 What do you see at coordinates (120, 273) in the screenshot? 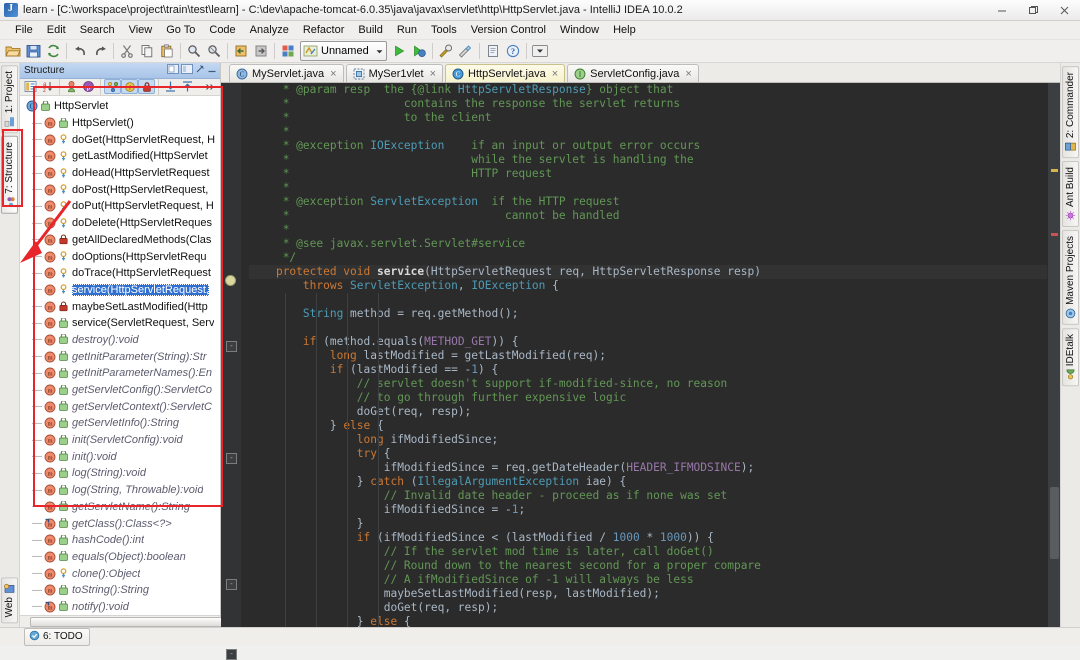
I see `tree-item: —mdoTrace(HttpServletRequest` at bounding box center [120, 273].